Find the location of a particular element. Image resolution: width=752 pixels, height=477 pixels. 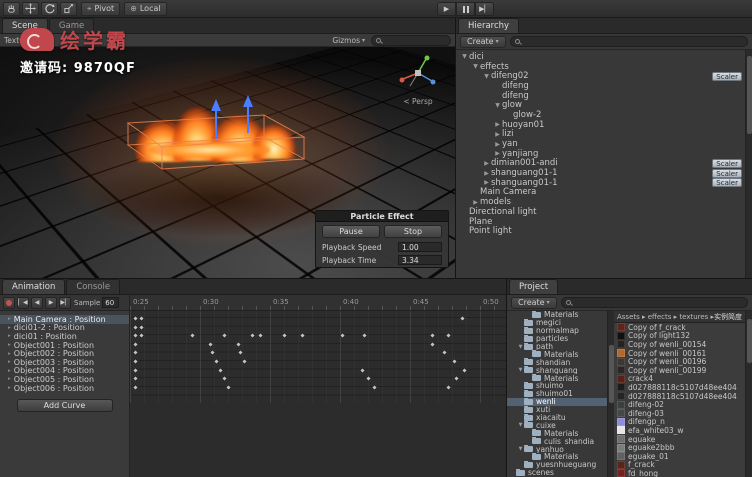

tab-animation: Animation is located at coordinates (34, 286).